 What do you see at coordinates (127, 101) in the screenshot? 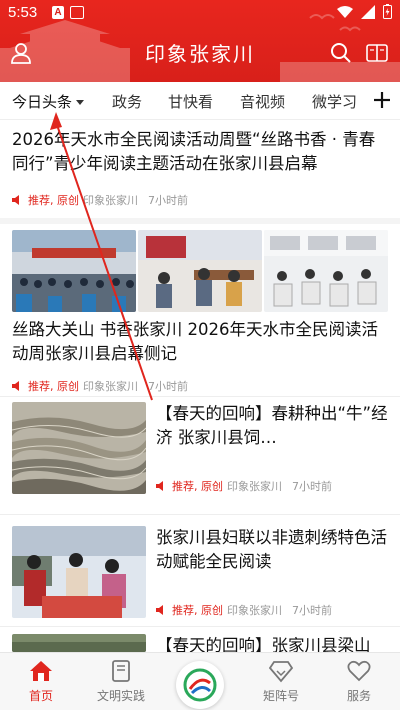
I see `tab-government: 政务` at bounding box center [127, 101].